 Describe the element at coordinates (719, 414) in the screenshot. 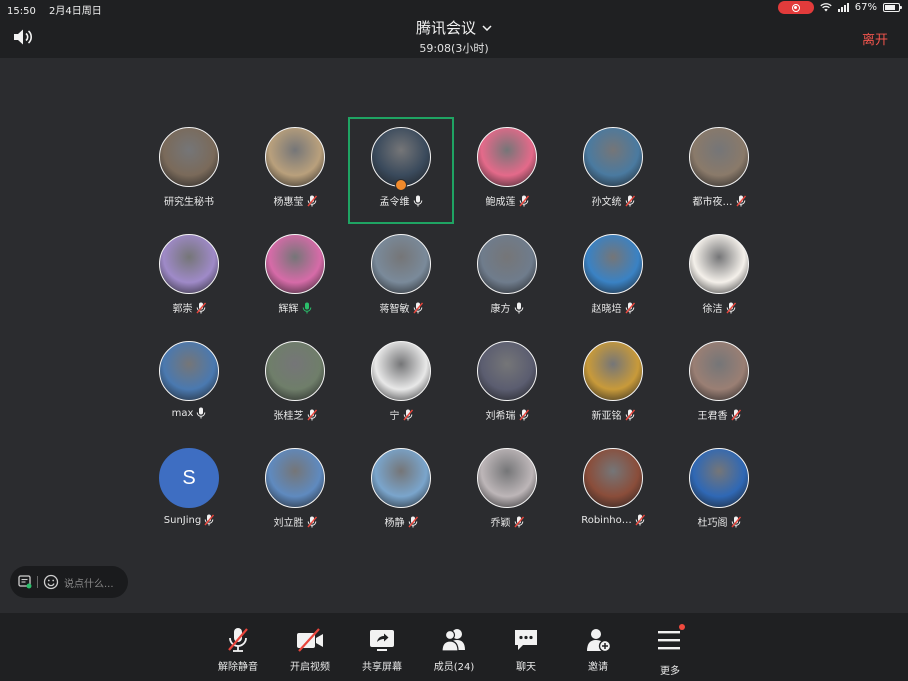

I see `participant-name-row: 王君香` at that location.